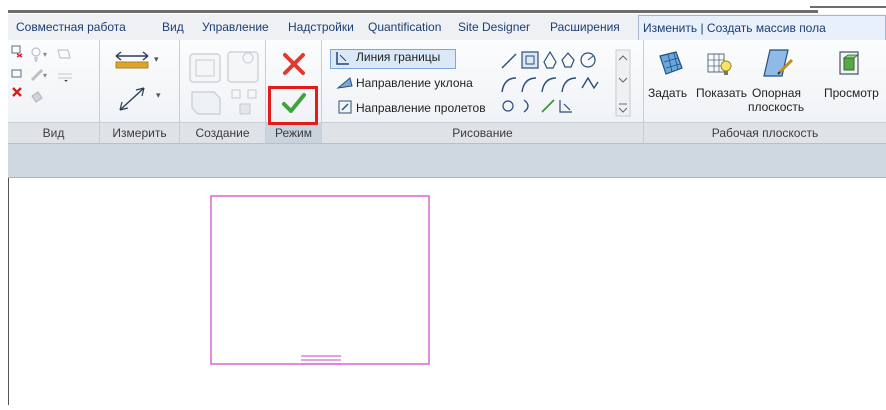  Describe the element at coordinates (762, 28) in the screenshot. I see `tab-modify-create-floor-array: Изменить | Создать массив пола` at that location.